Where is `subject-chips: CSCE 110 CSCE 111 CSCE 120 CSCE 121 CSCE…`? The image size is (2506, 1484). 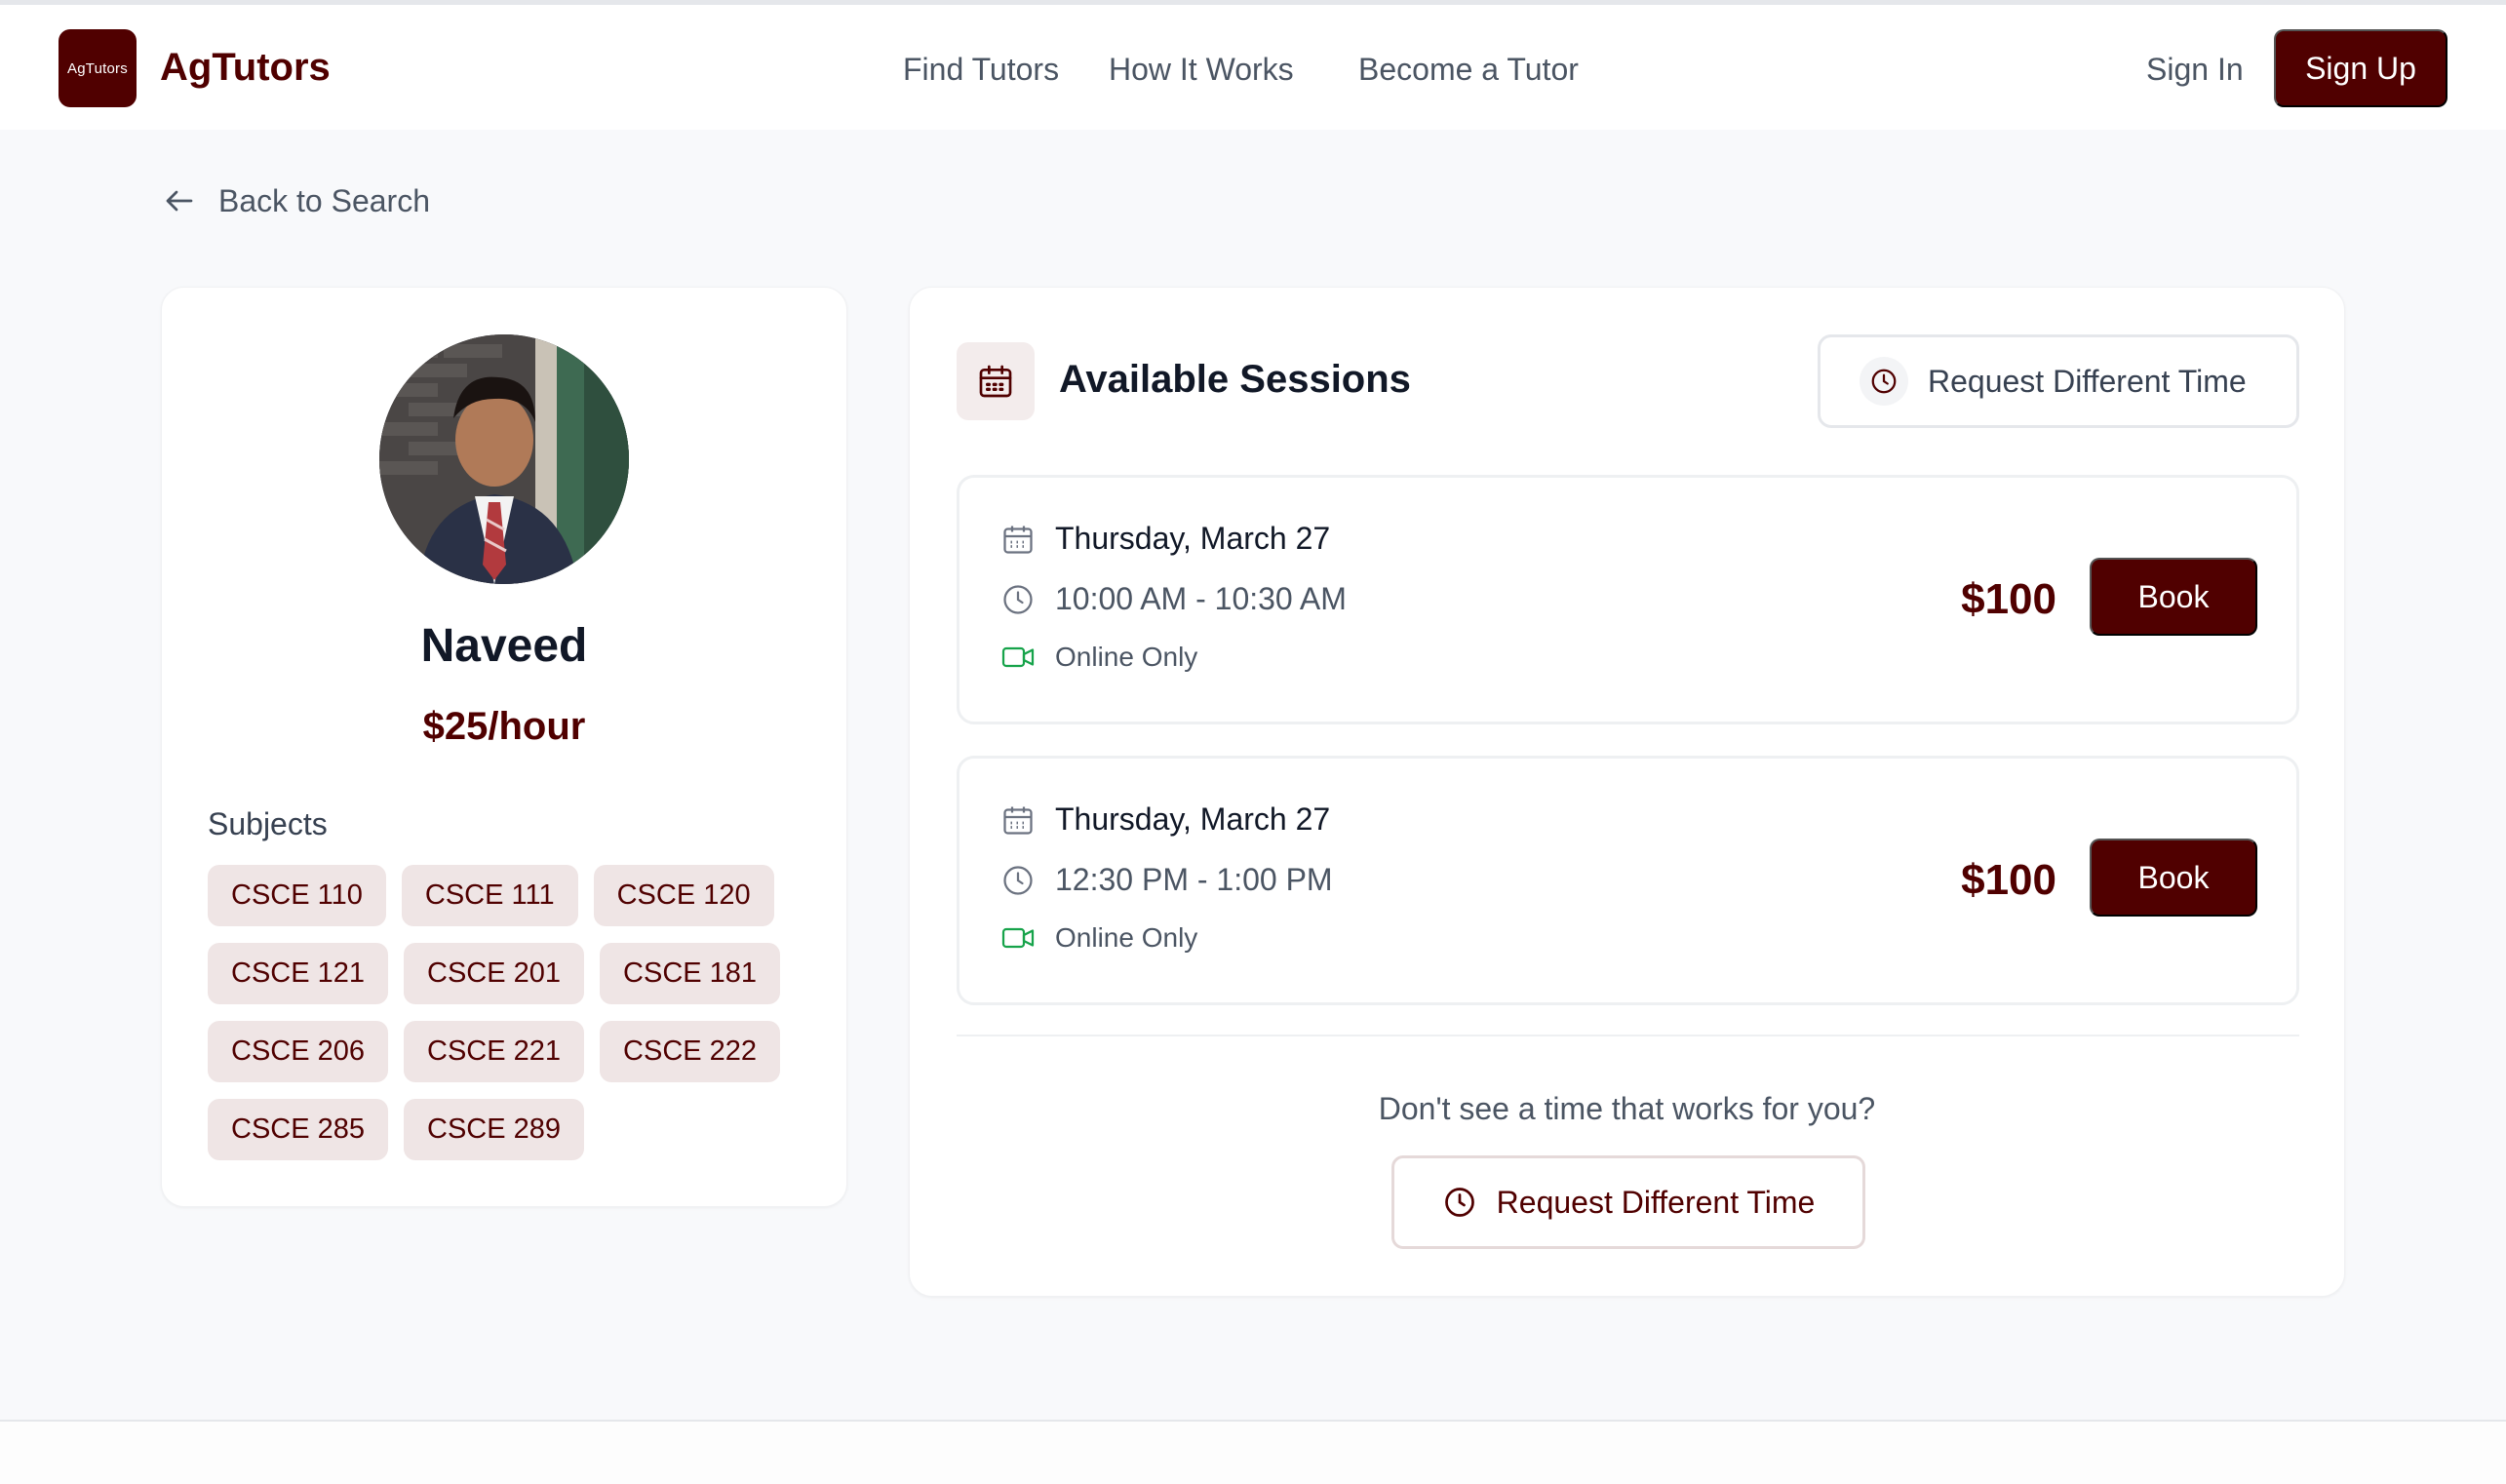 subject-chips: CSCE 110 CSCE 111 CSCE 120 CSCE 121 CSCE… is located at coordinates (510, 1012).